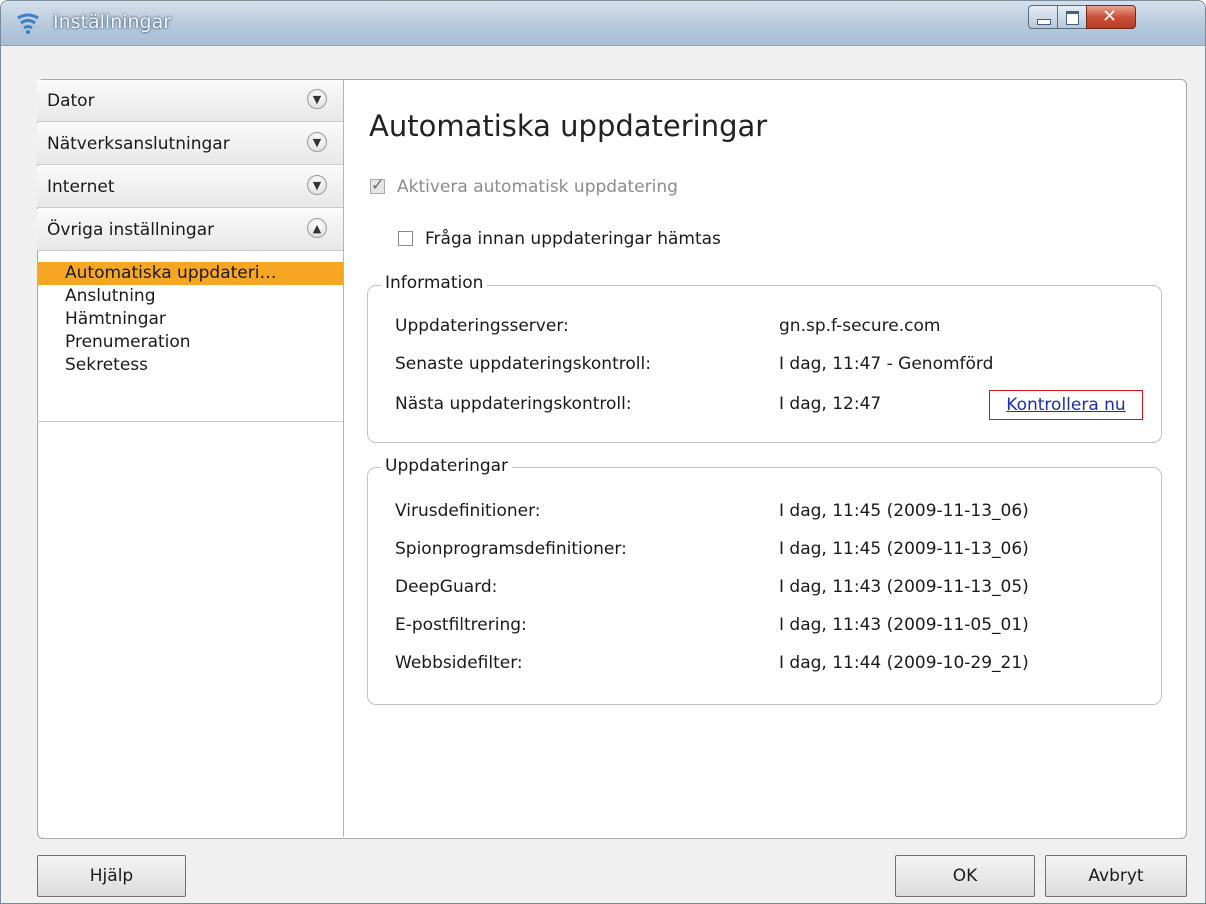 Image resolution: width=1206 pixels, height=904 pixels. Describe the element at coordinates (860, 326) in the screenshot. I see `info-value: gn.sp.f-secure.com` at that location.